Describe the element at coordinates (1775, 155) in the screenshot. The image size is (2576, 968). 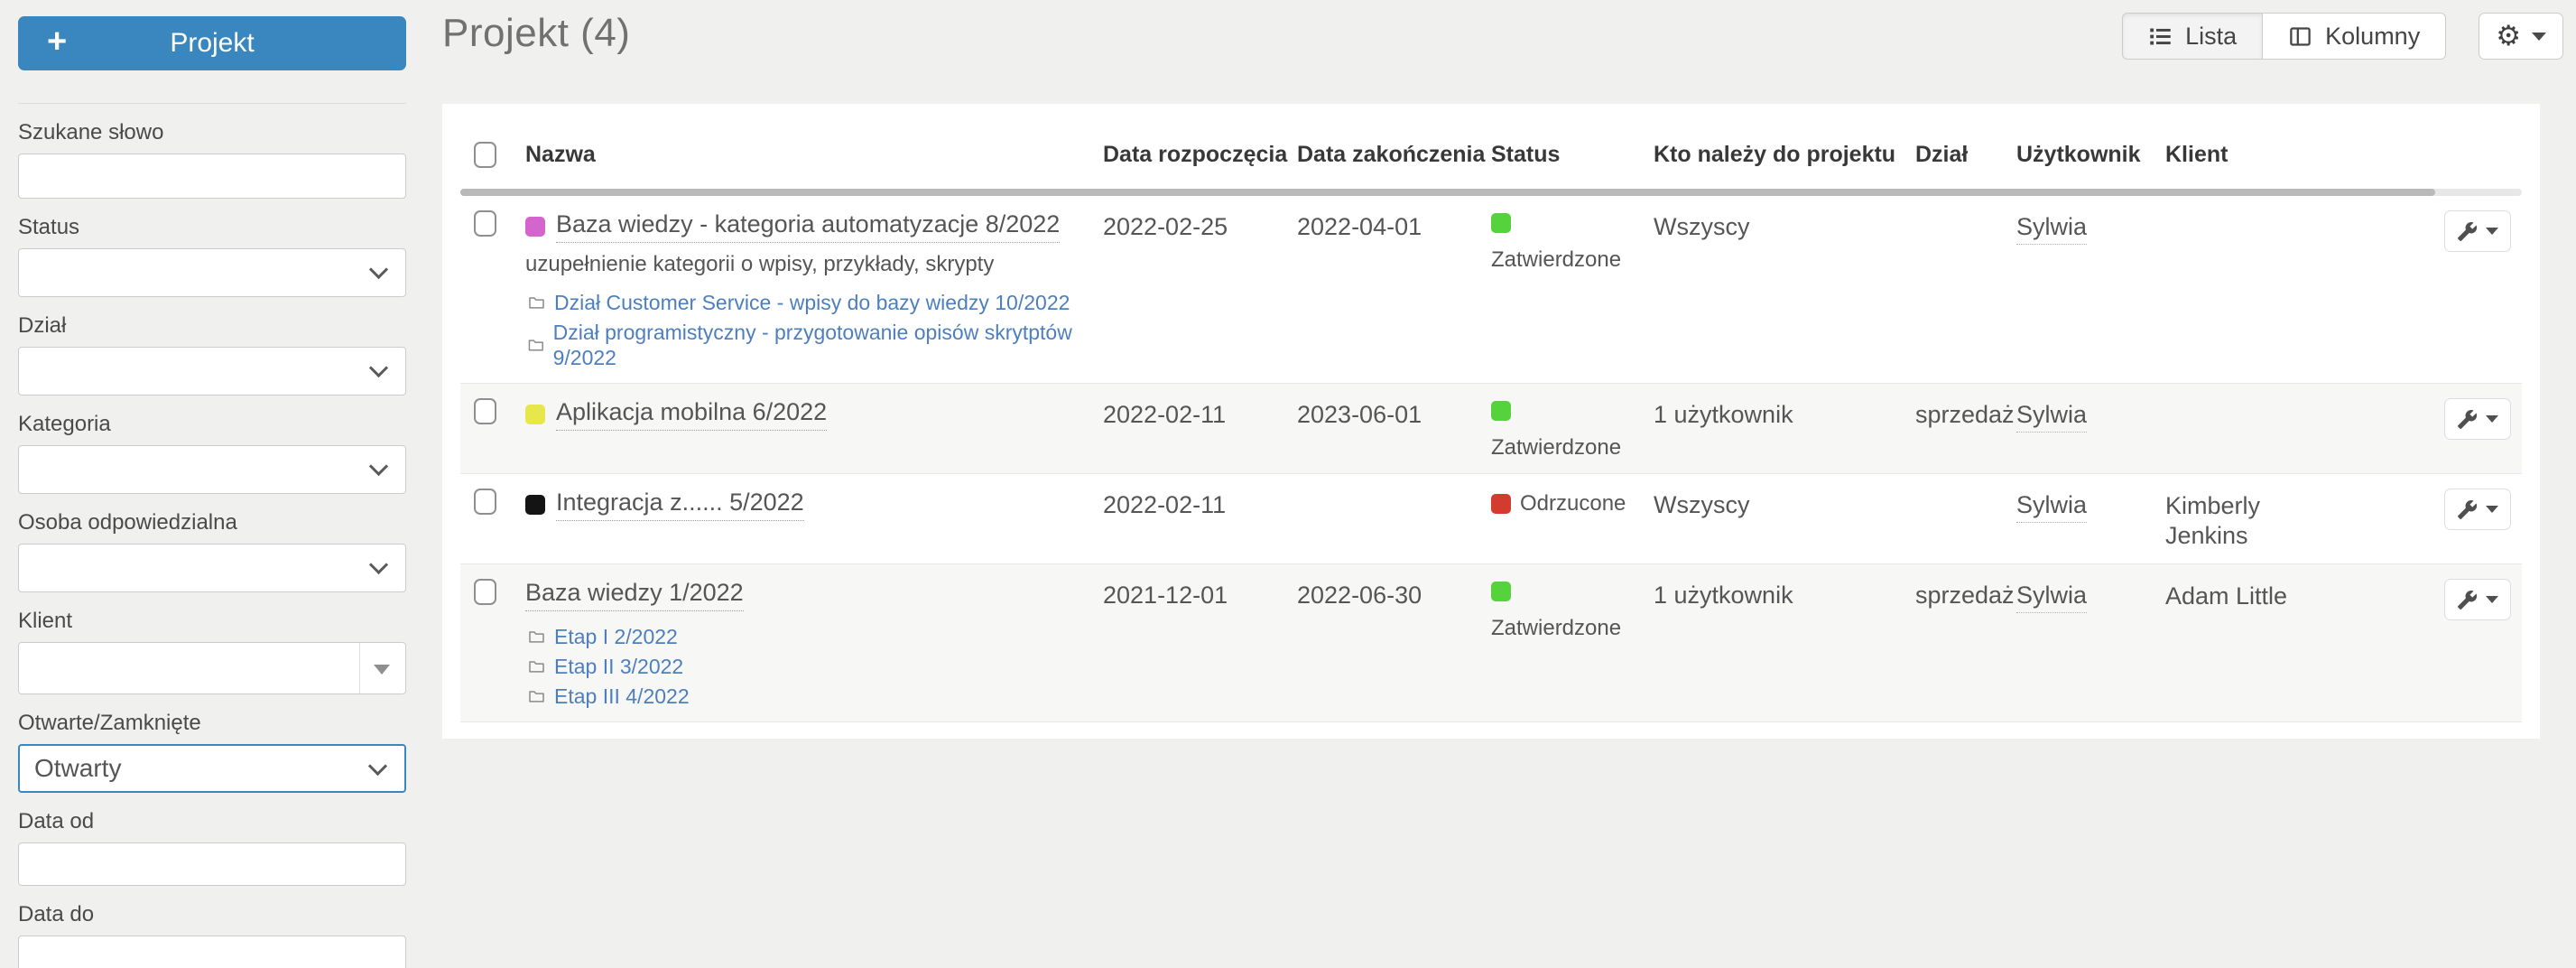
I see `col-kto-nalezy: Kto należy do projektu` at that location.